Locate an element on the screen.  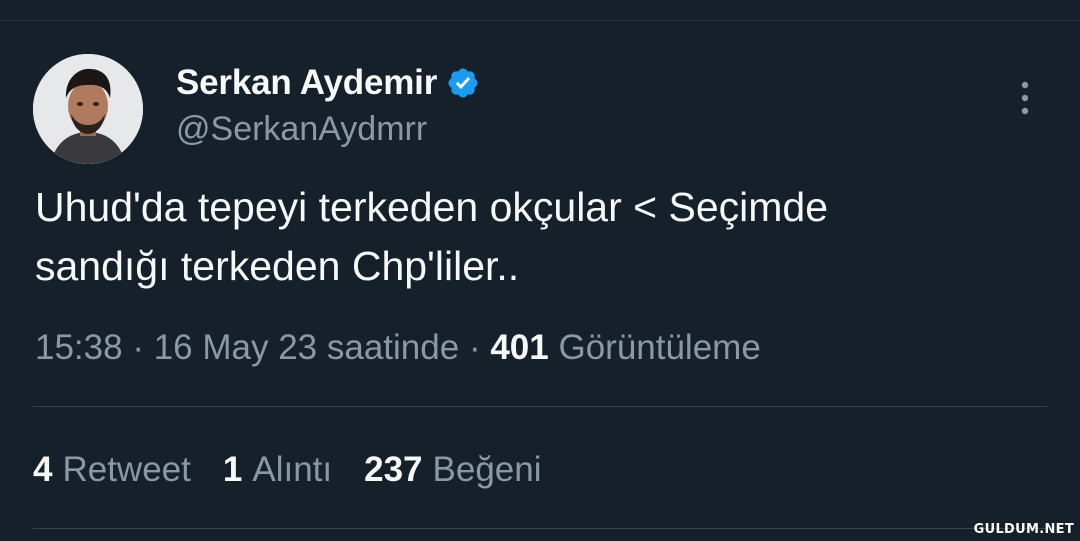
user-photo-icon is located at coordinates (88, 109).